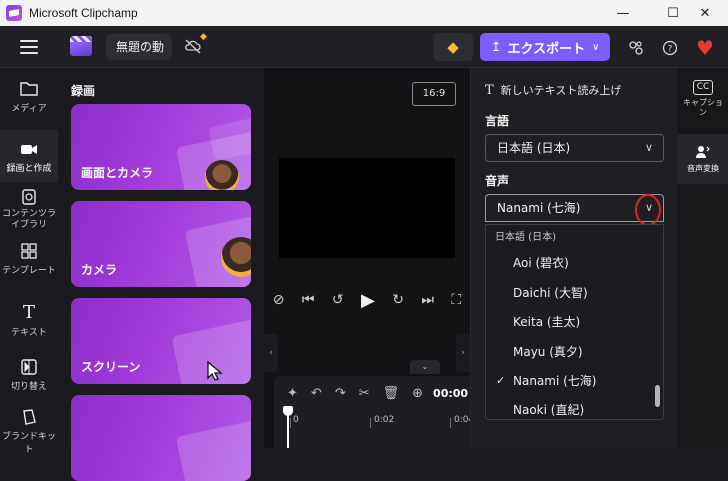  Describe the element at coordinates (570, 407) in the screenshot. I see `voice-option: Naoki (直紀)` at that location.